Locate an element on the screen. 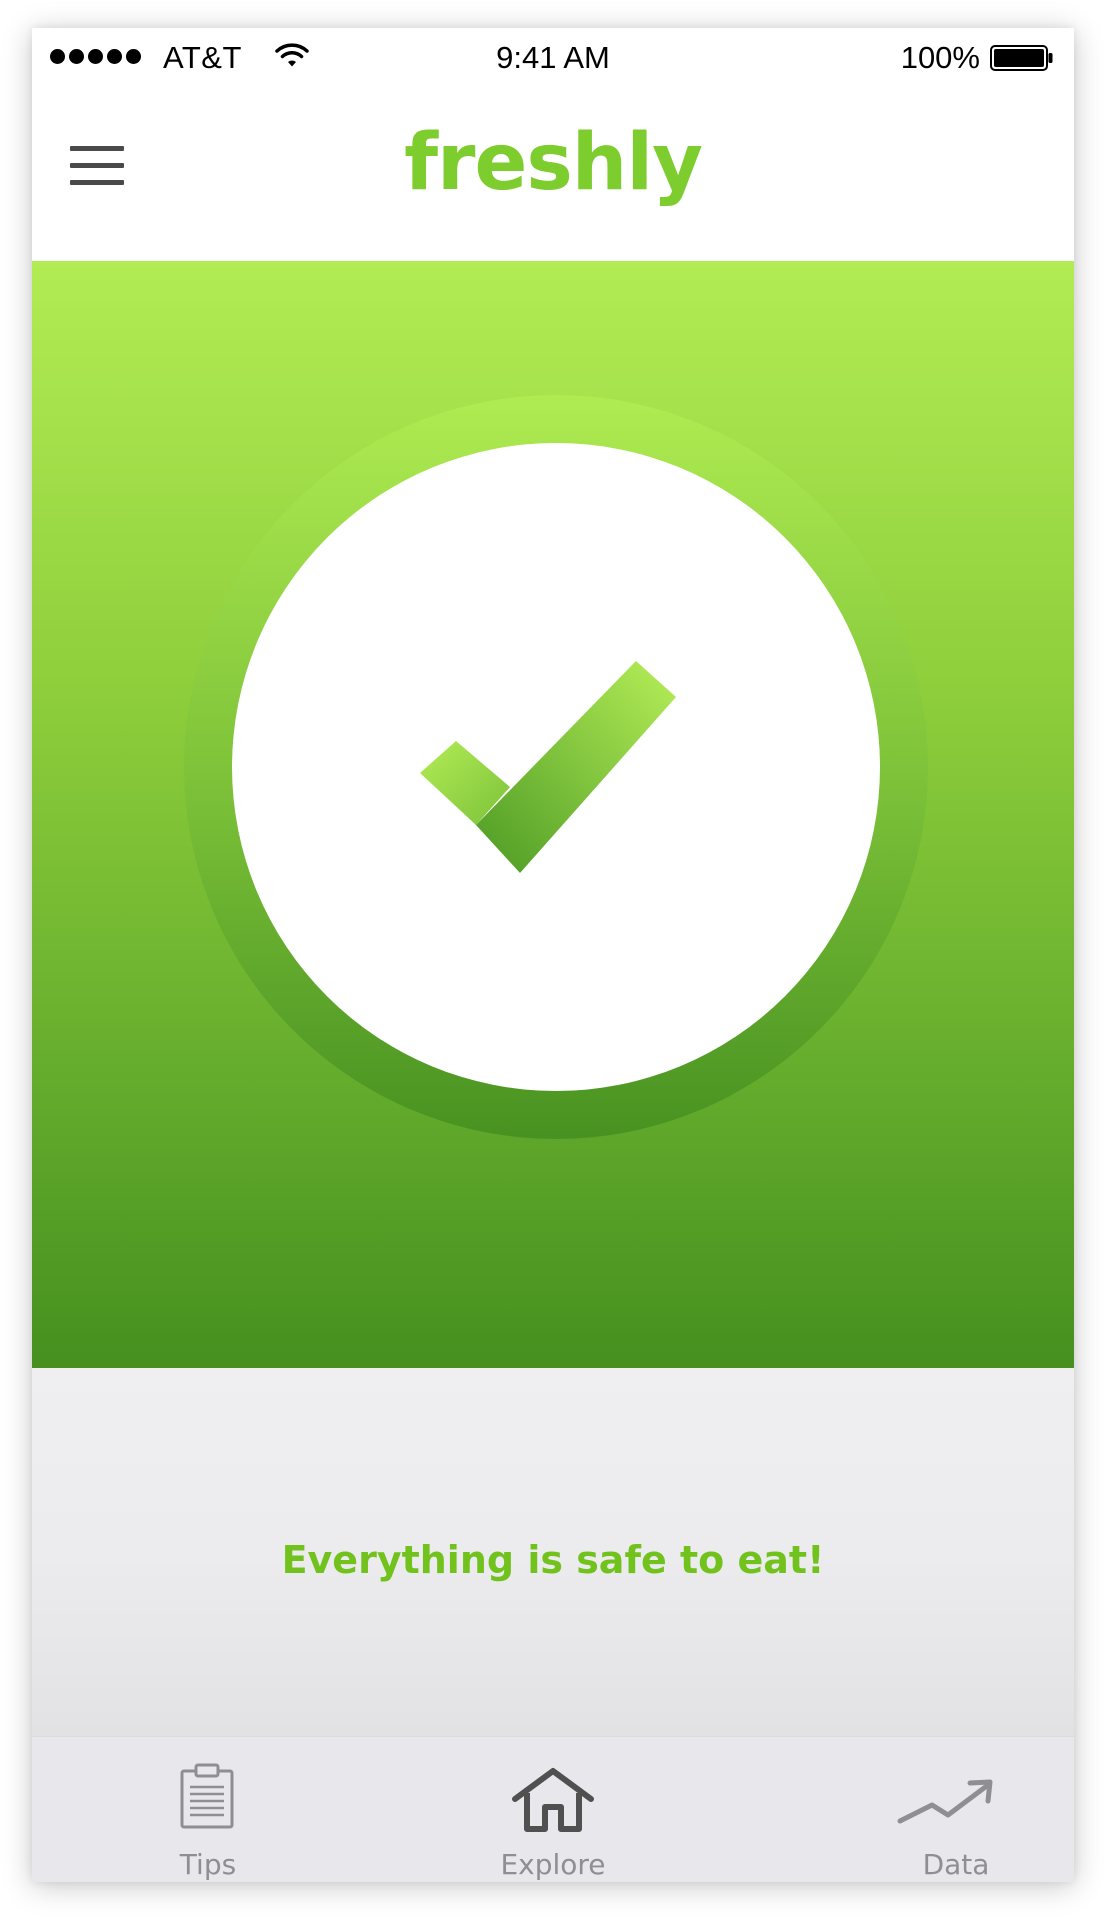 The image size is (1106, 1918). tab-explore: Explore is located at coordinates (553, 1809).